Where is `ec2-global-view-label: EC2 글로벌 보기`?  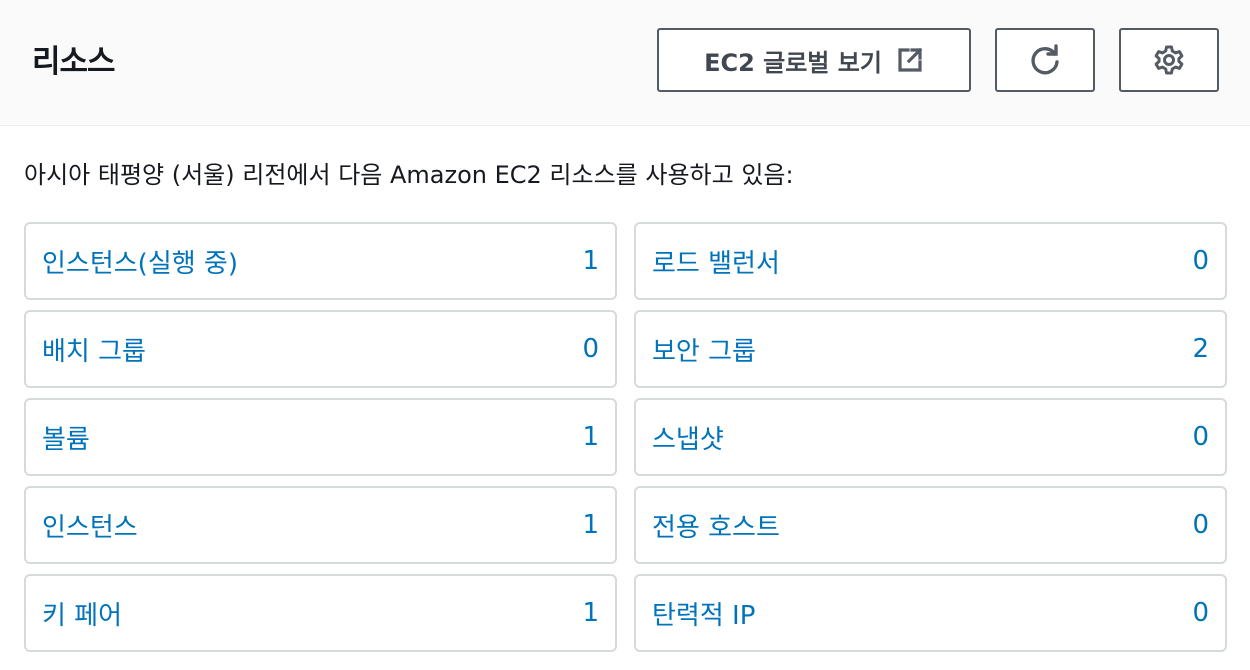
ec2-global-view-label: EC2 글로벌 보기 is located at coordinates (793, 62).